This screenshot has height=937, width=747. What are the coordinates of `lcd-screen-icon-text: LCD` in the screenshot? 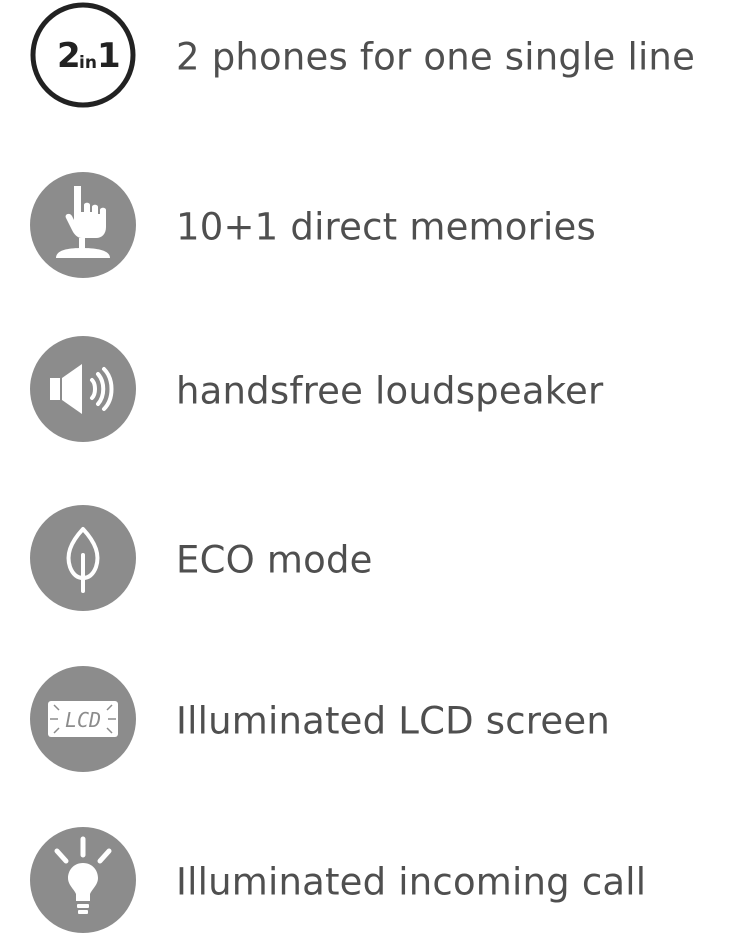 It's located at (83, 720).